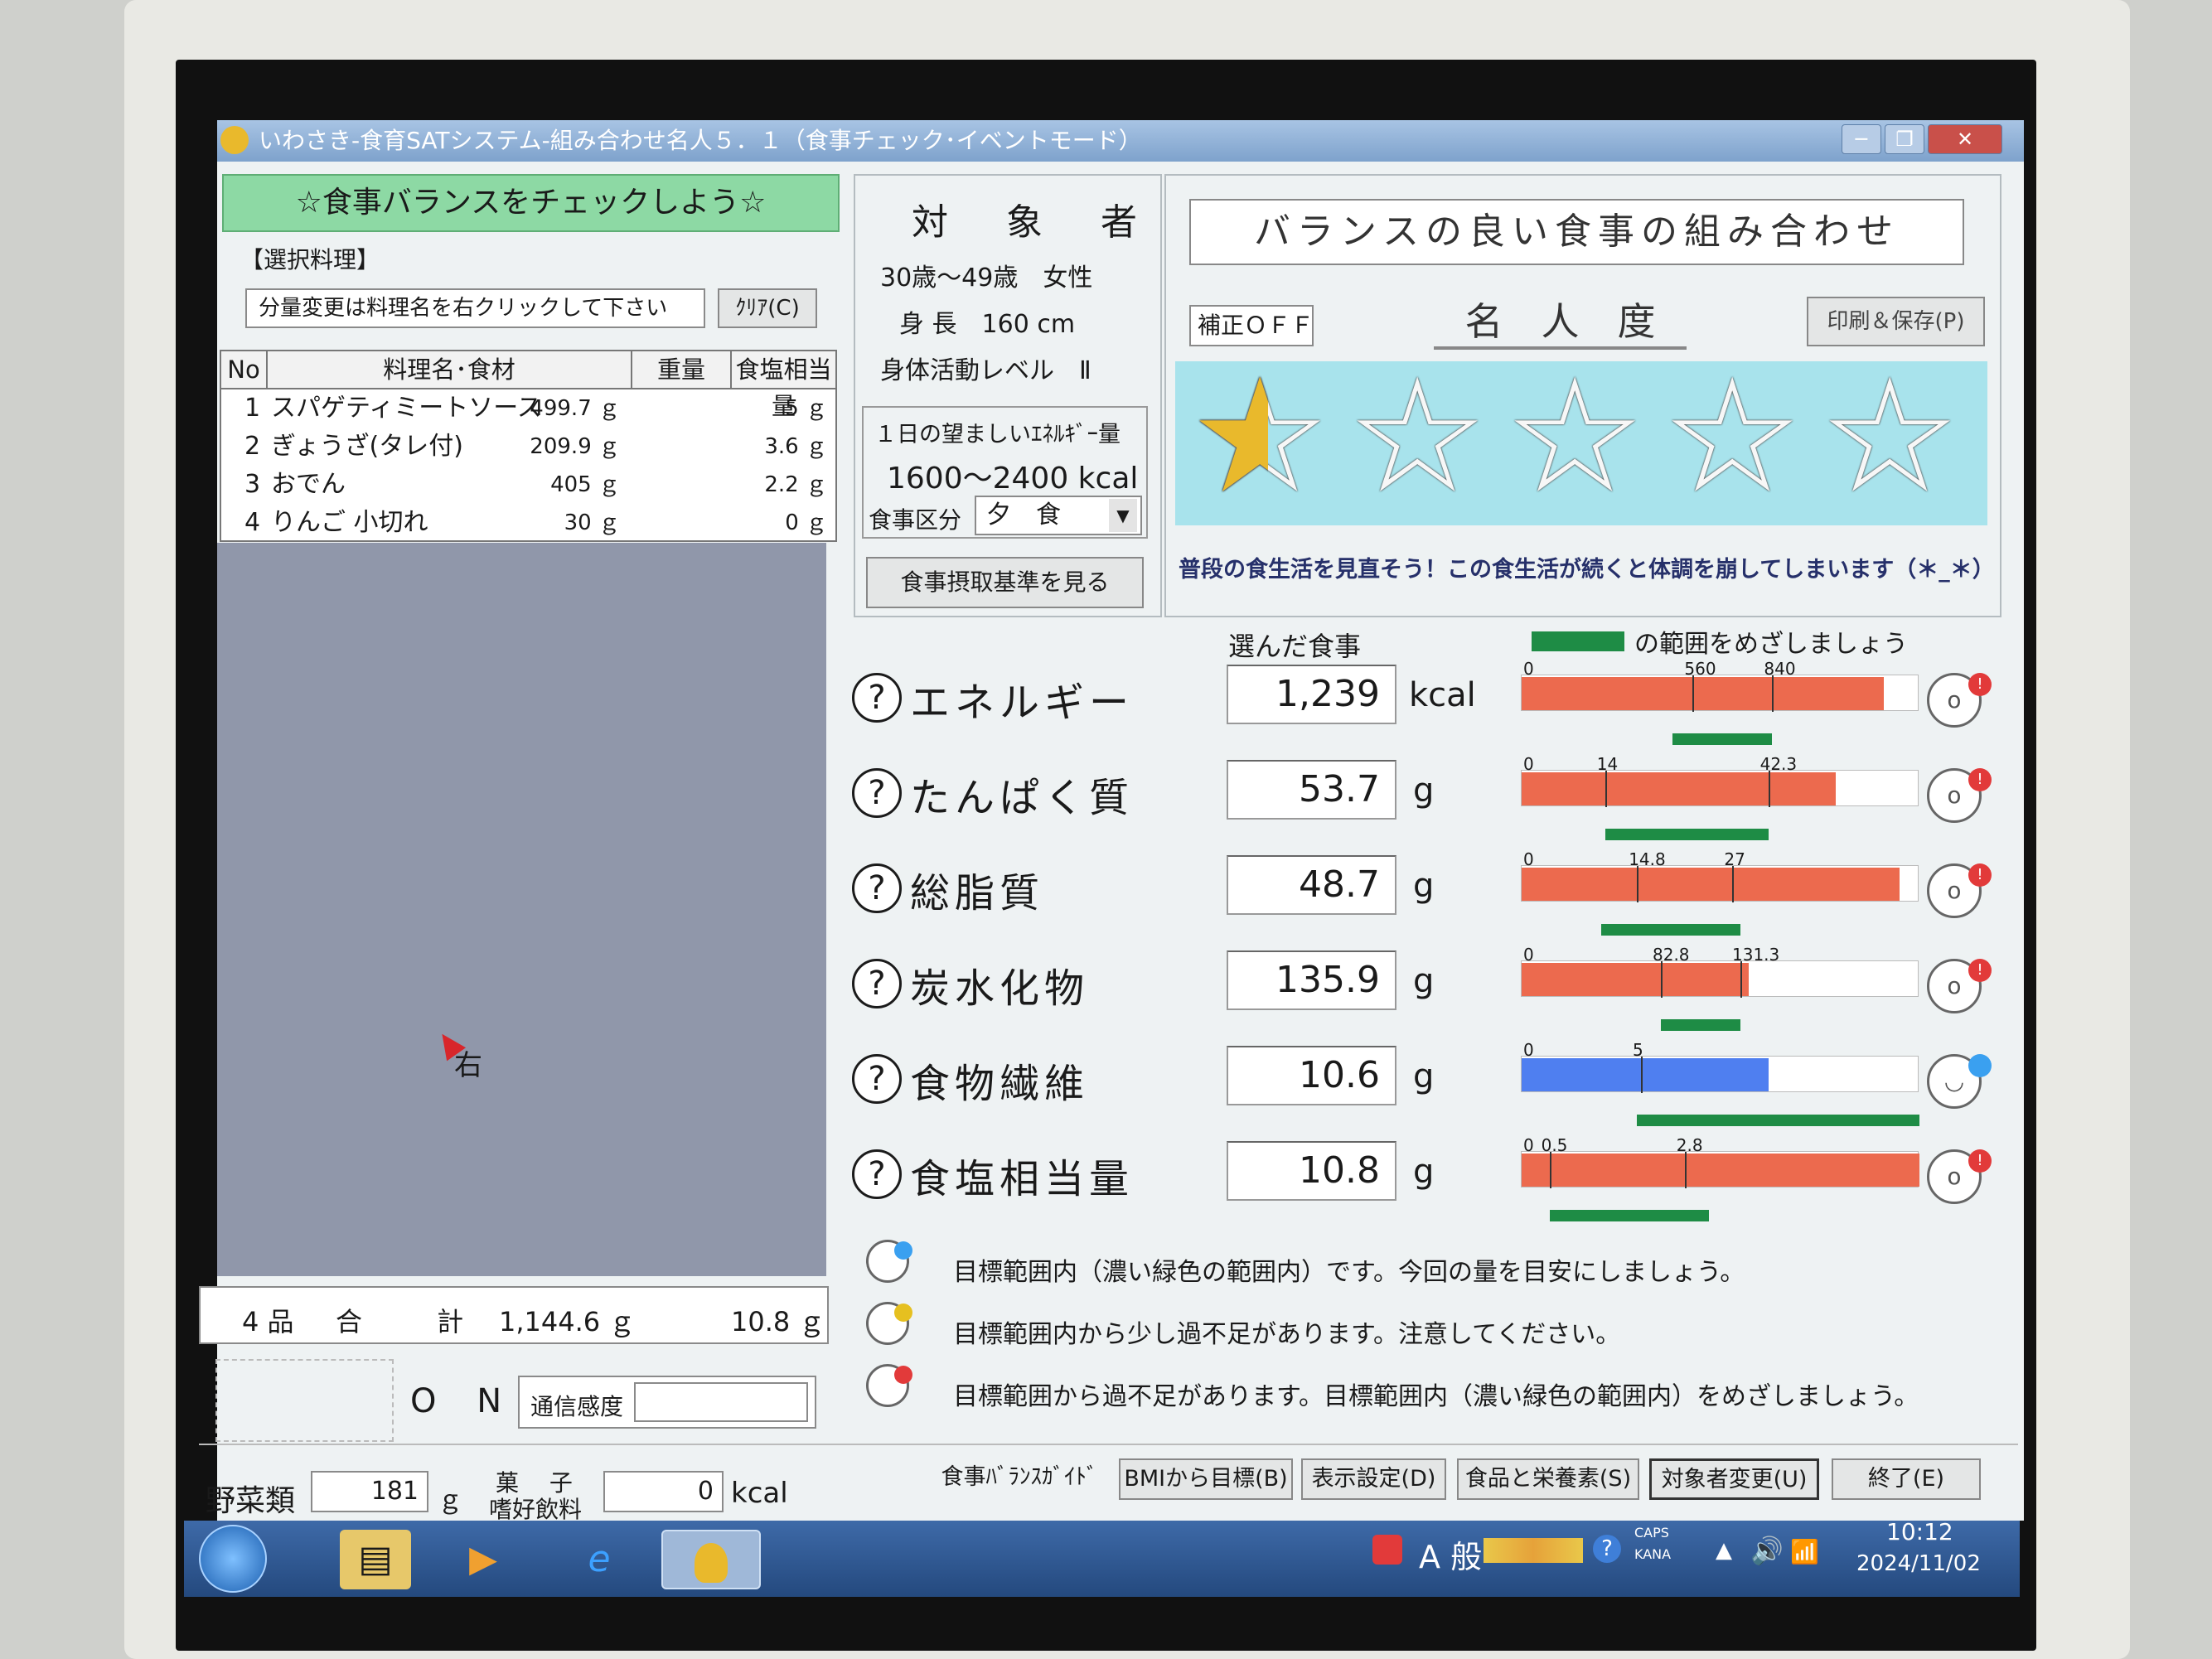 The height and width of the screenshot is (1659, 2212). Describe the element at coordinates (268, 1320) in the screenshot. I see `total-items: 4 品` at that location.